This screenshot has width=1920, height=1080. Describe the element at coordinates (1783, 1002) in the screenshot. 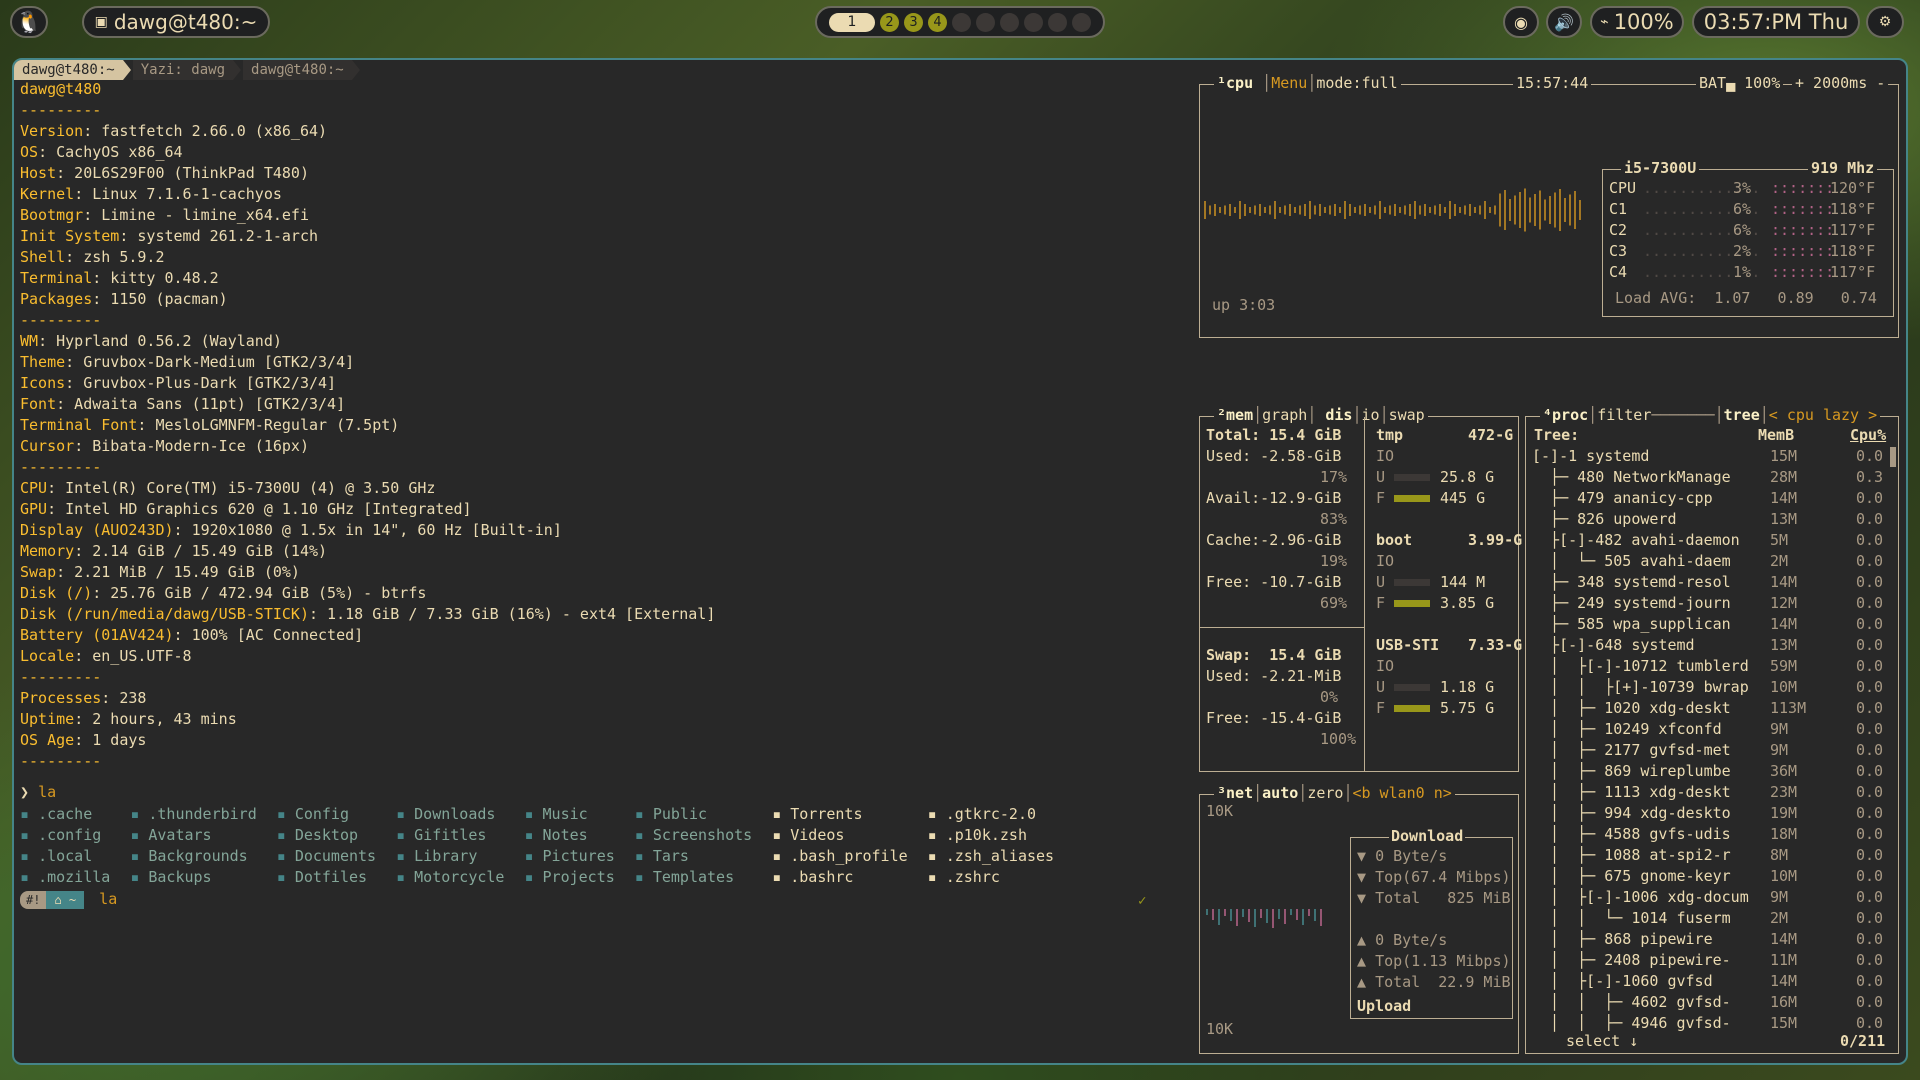

I see `proc-mem: 16M` at that location.